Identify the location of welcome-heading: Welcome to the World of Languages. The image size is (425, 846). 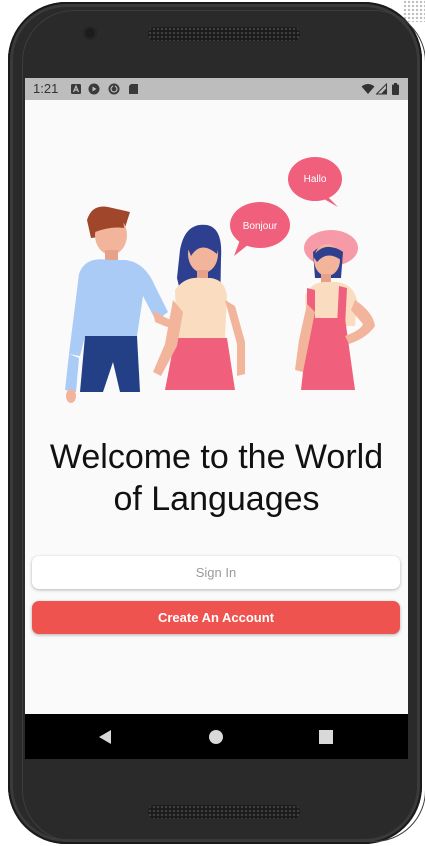
(216, 478).